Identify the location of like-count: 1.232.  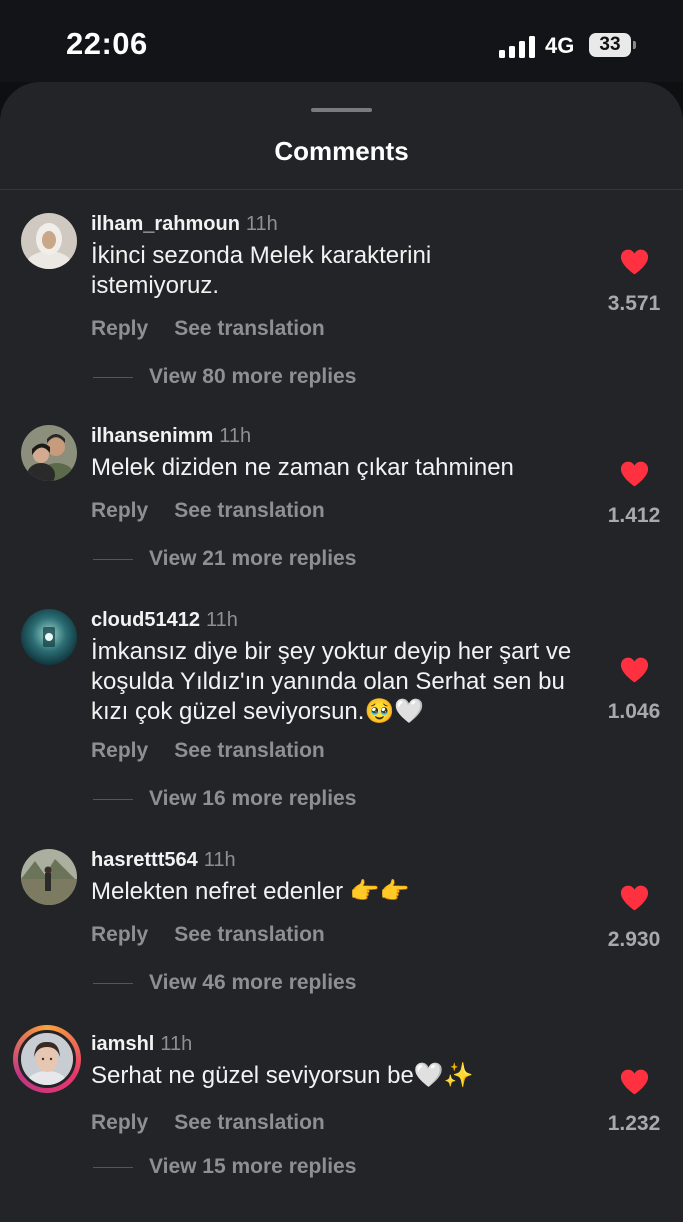
(634, 1123).